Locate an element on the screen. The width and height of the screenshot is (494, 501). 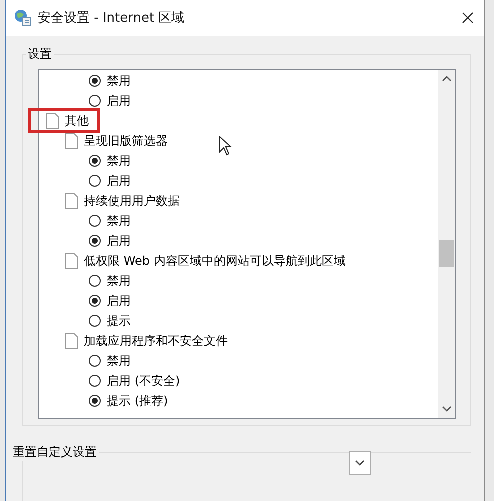
close-icon is located at coordinates (468, 18).